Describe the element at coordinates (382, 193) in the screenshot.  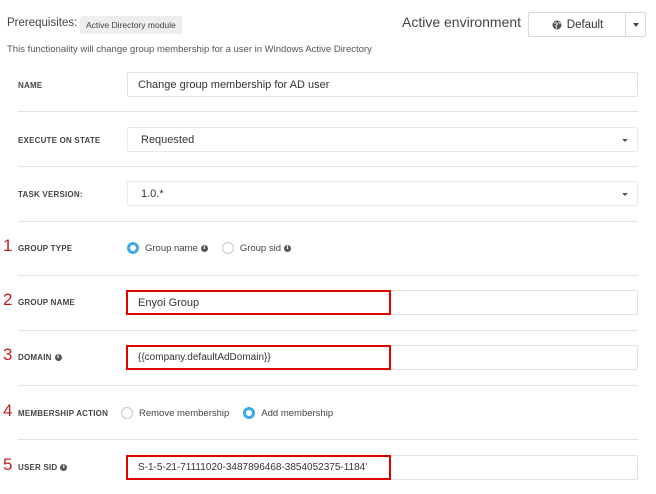
I see `task-version-select: 1.0.*` at that location.